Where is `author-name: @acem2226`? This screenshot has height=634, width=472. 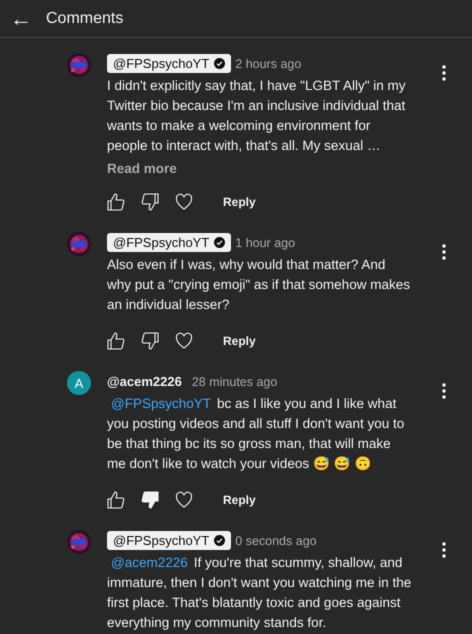 author-name: @acem2226 is located at coordinates (147, 381).